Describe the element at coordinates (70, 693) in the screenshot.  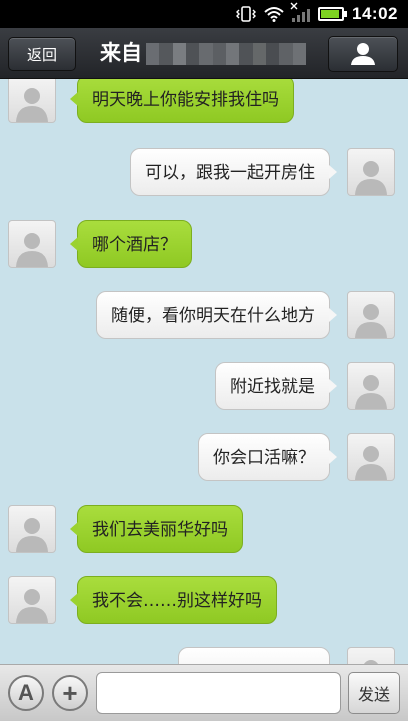
I see `add-attachment-button: +` at that location.